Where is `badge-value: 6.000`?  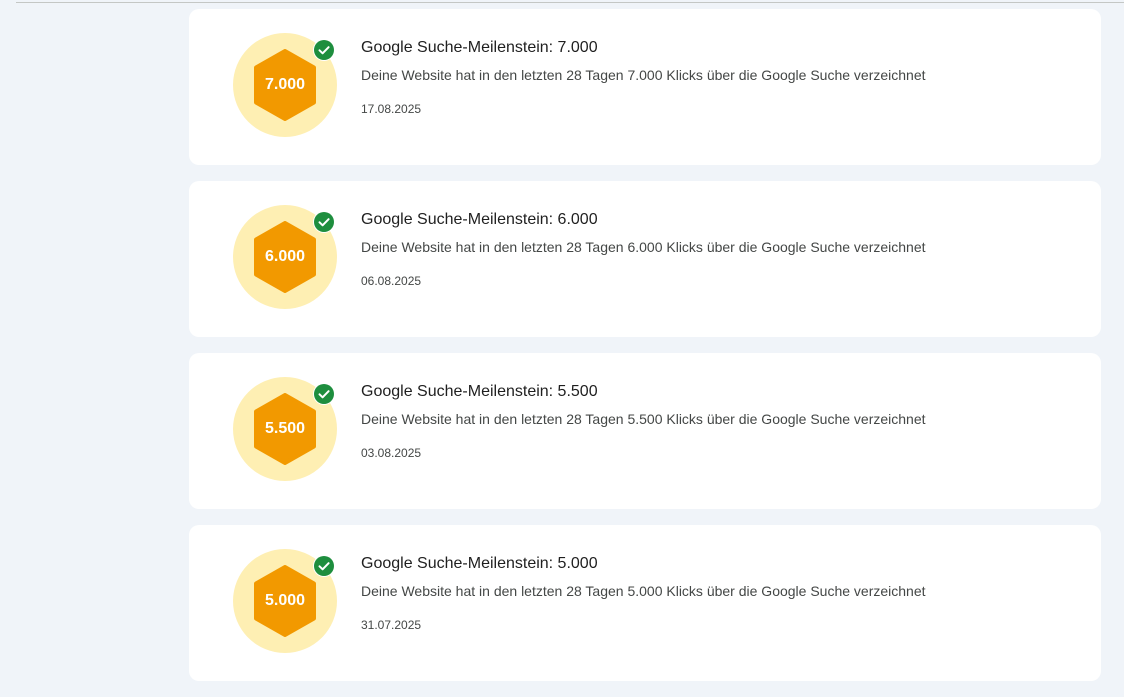
badge-value: 6.000 is located at coordinates (285, 256).